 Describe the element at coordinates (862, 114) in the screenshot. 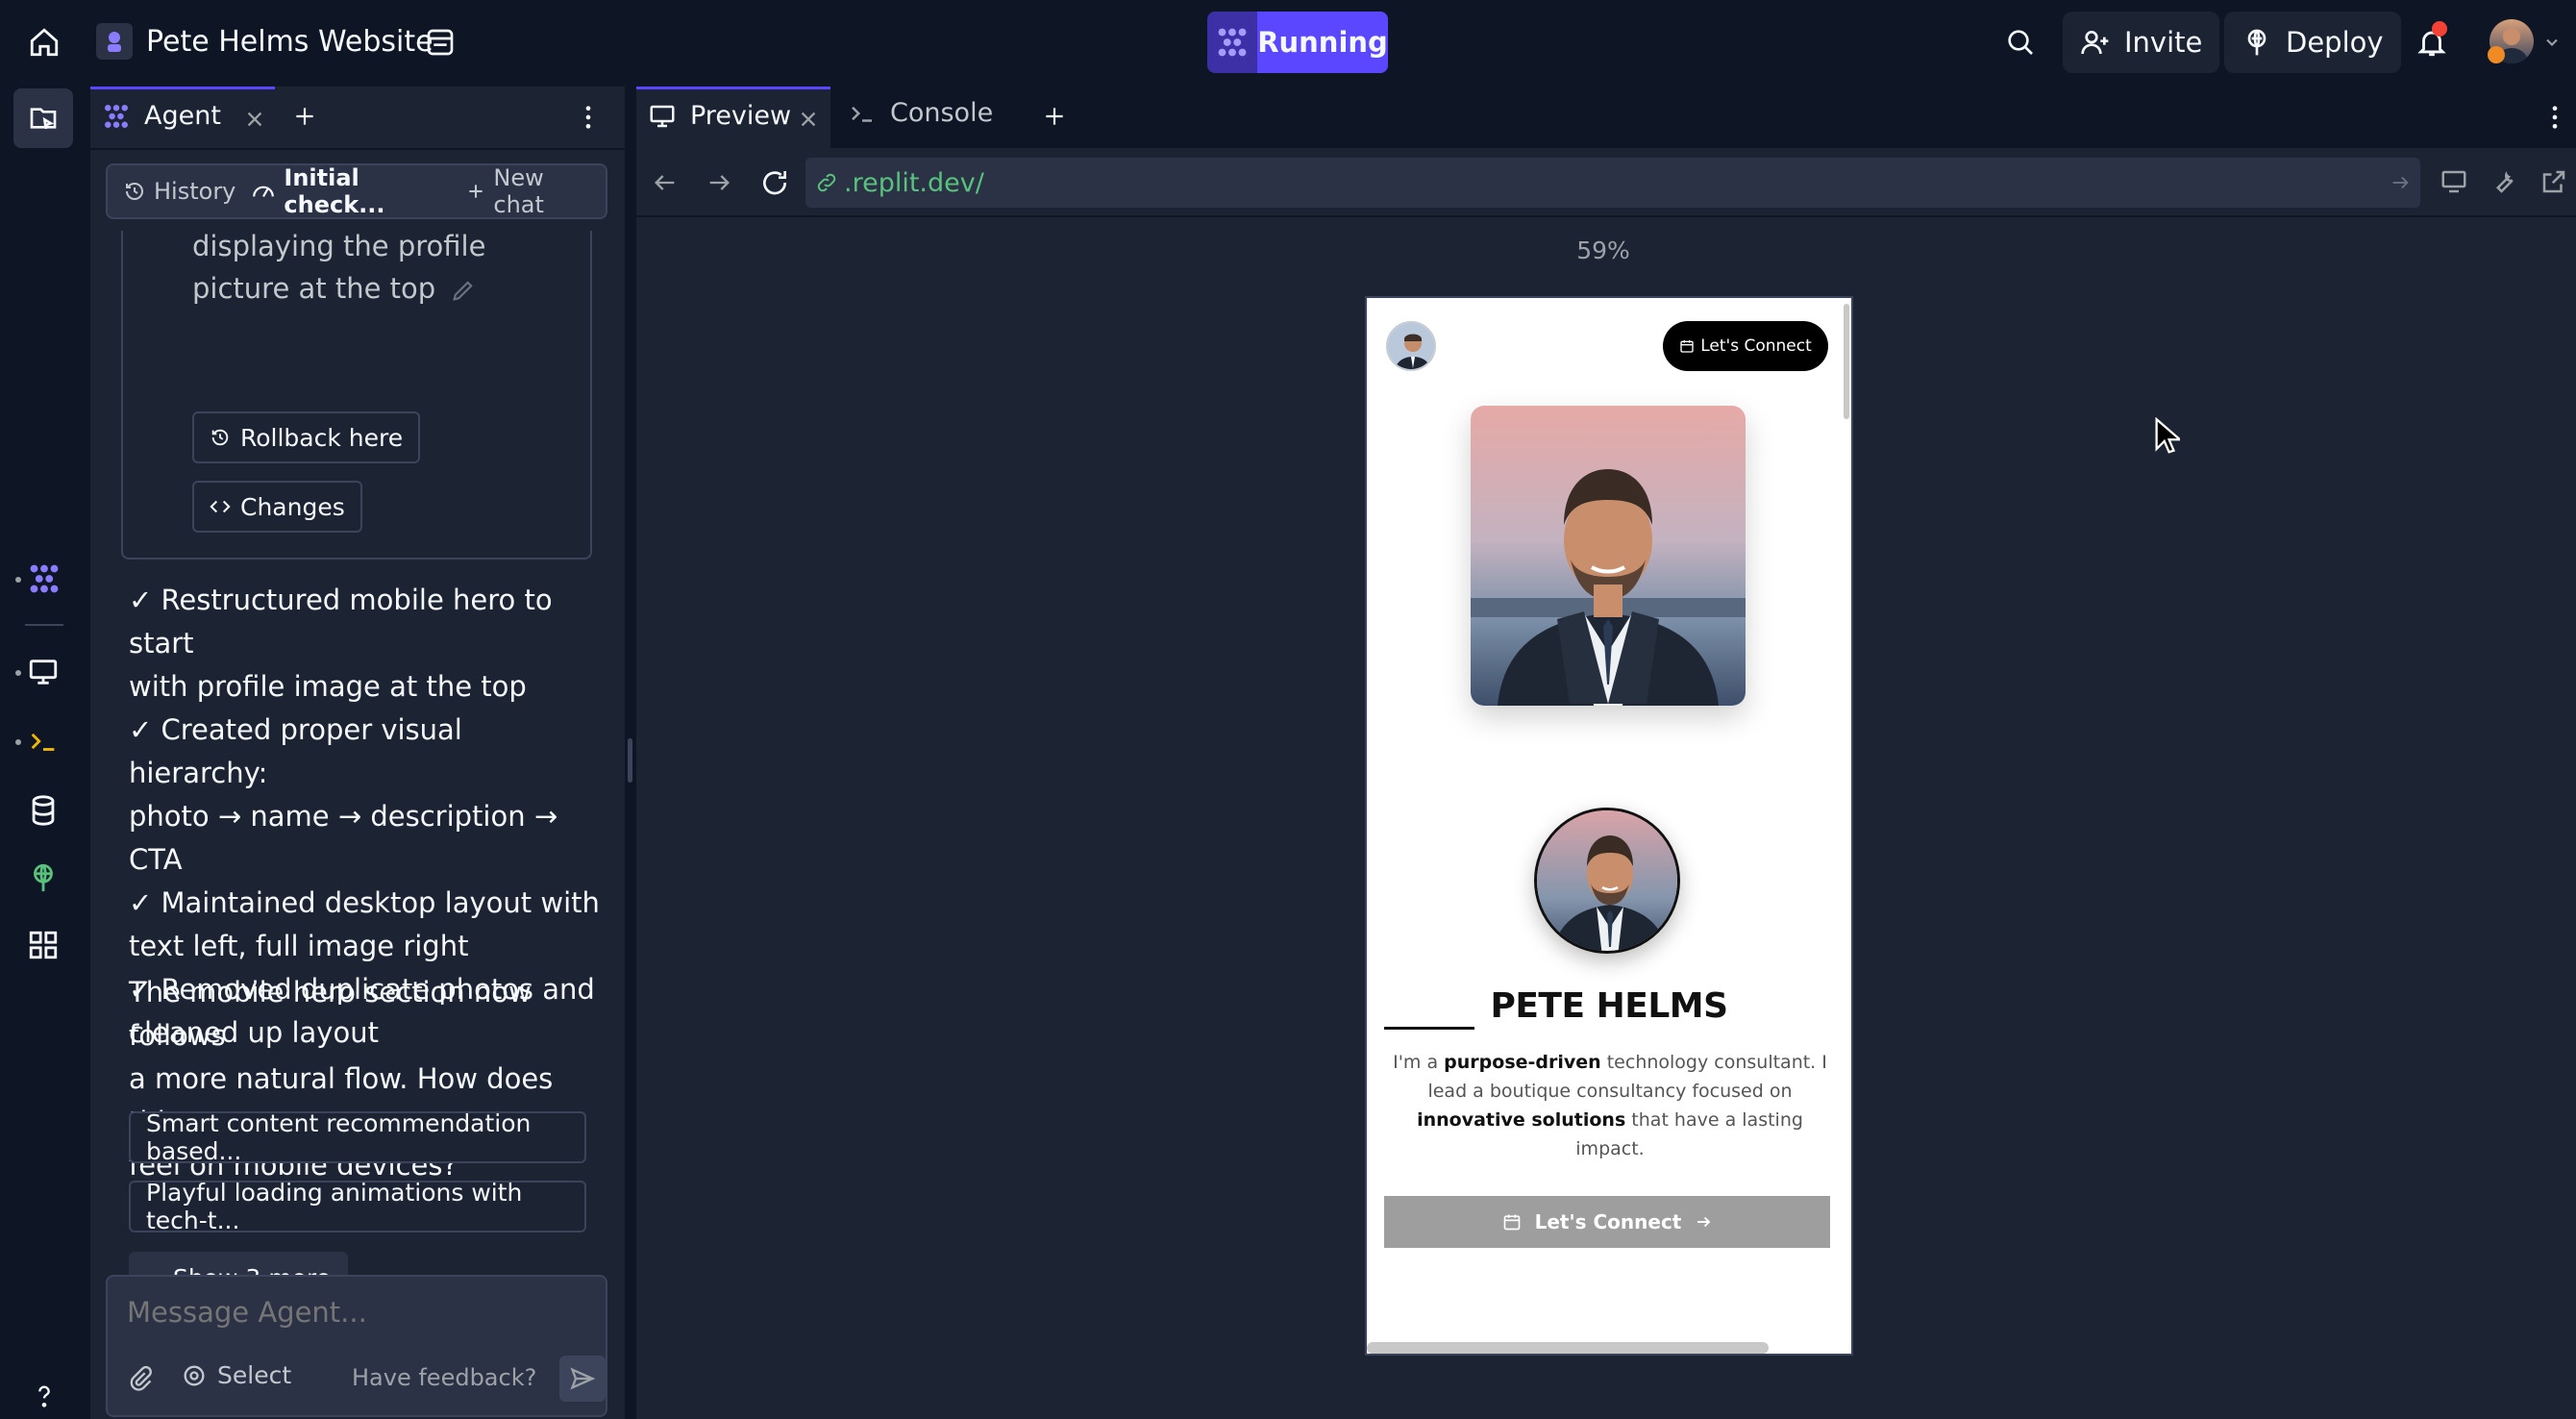

I see `terminal-icon` at that location.